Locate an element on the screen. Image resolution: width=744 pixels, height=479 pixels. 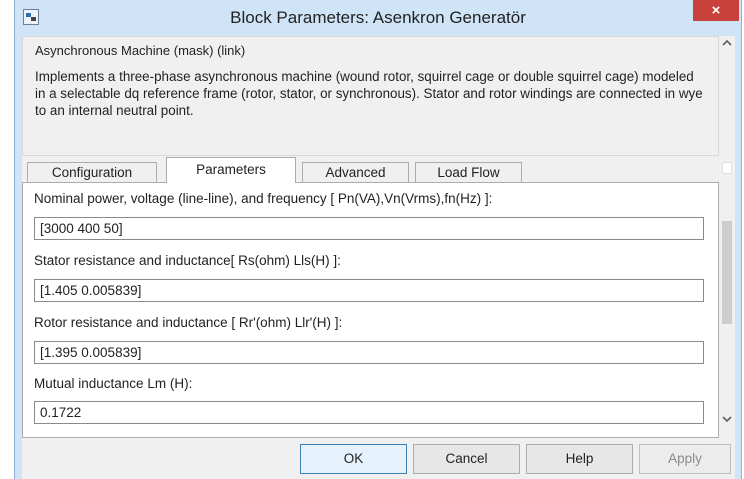
vertical-scrollbar is located at coordinates (727, 257).